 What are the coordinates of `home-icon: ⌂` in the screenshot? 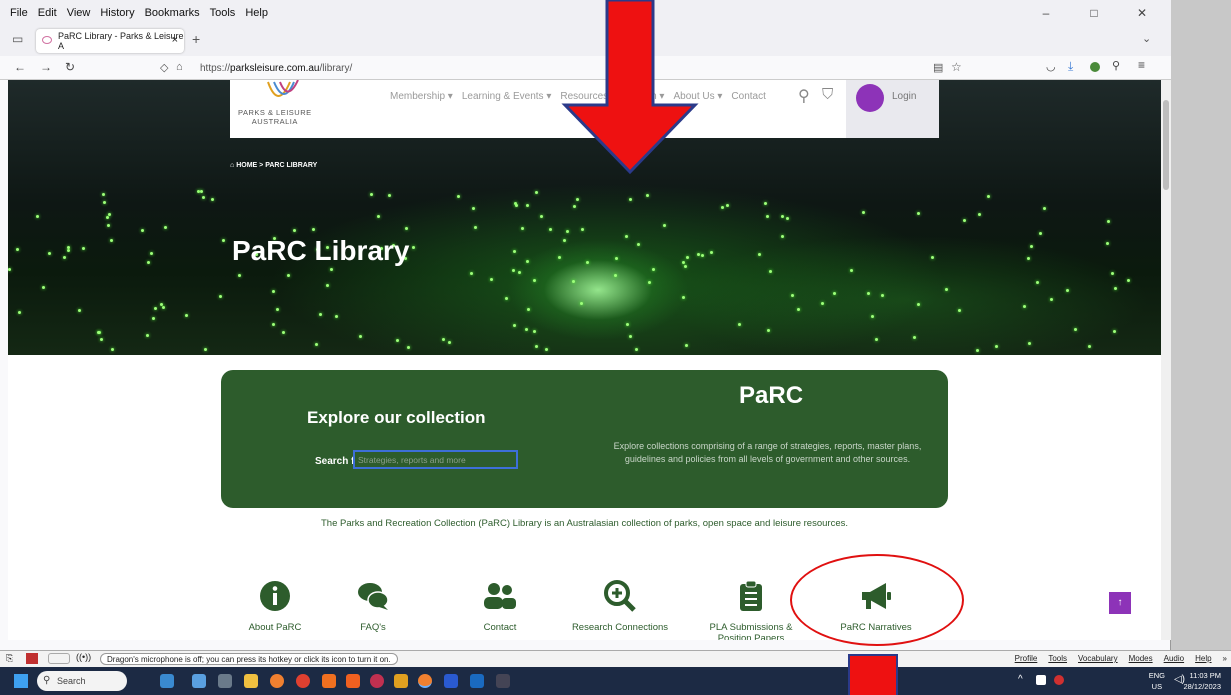 It's located at (232, 165).